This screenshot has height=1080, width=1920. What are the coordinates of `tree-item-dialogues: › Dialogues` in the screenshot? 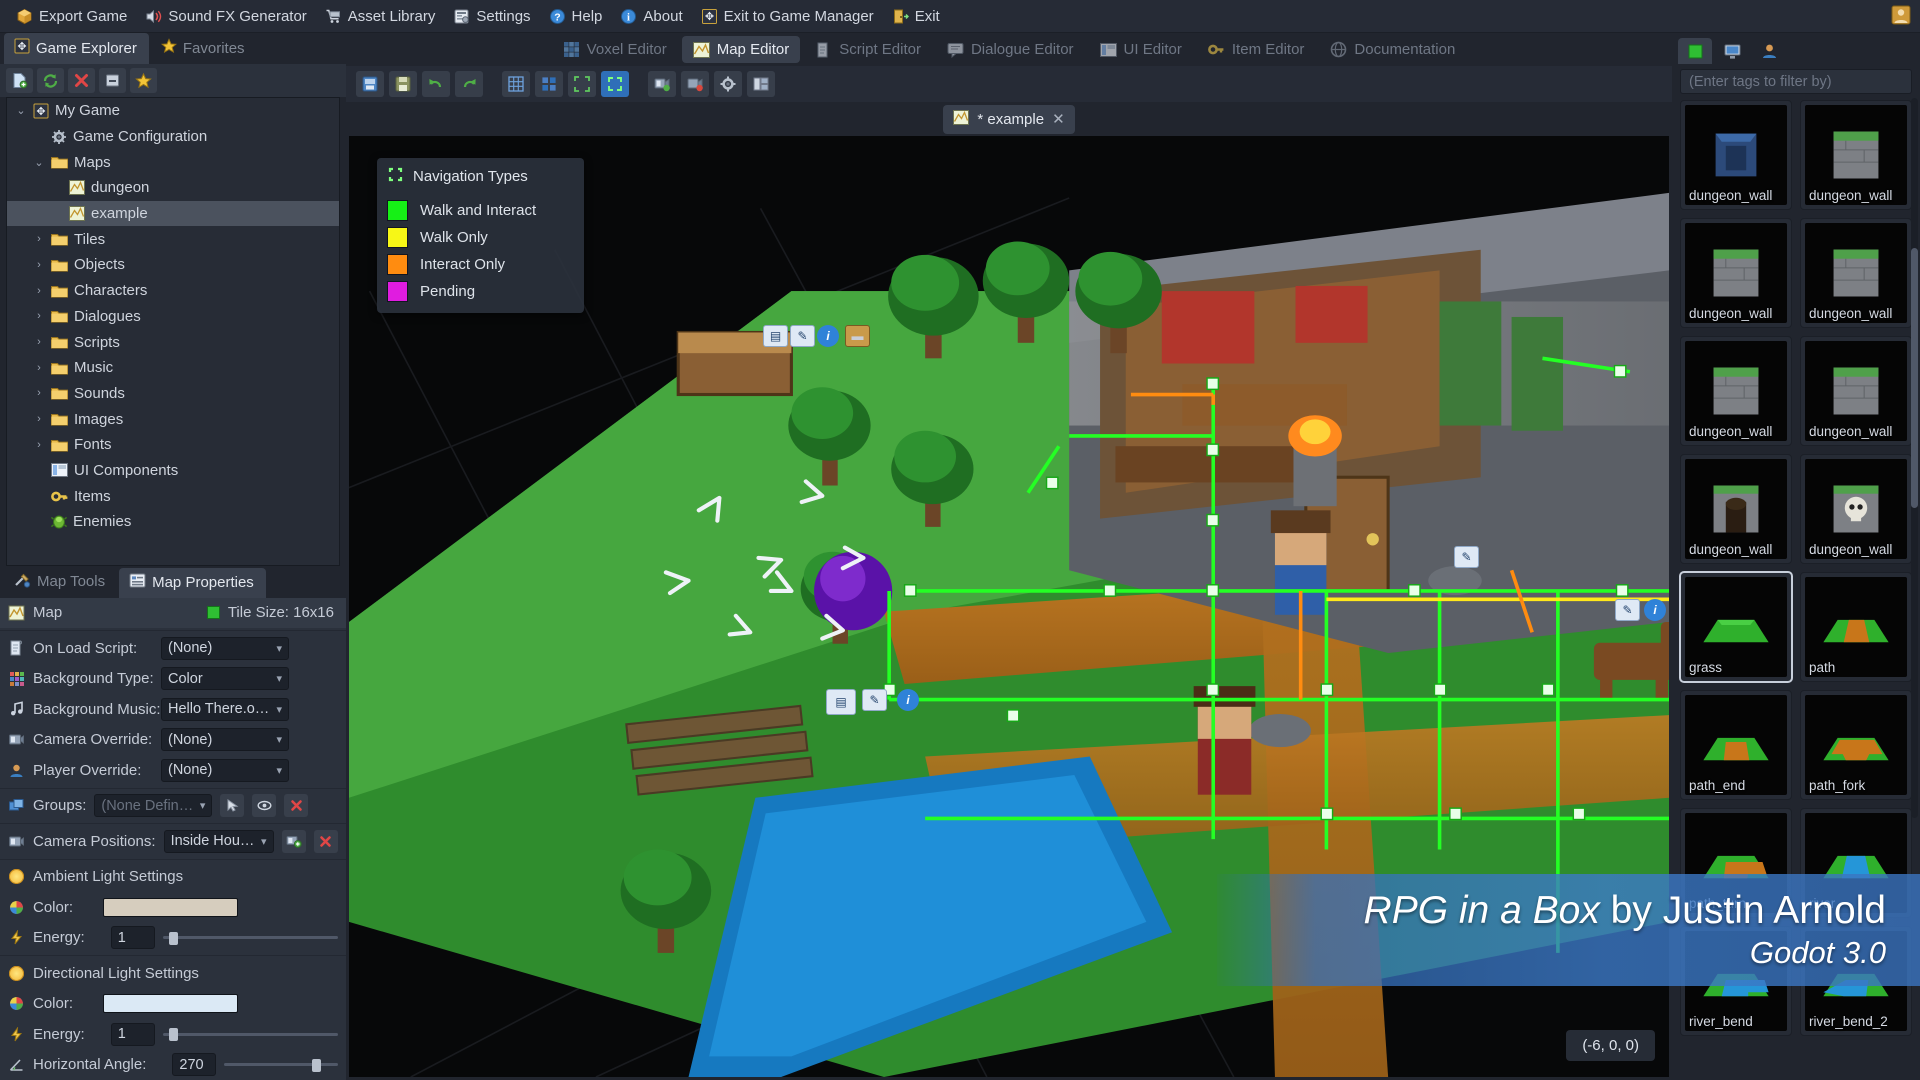 It's located at (173, 317).